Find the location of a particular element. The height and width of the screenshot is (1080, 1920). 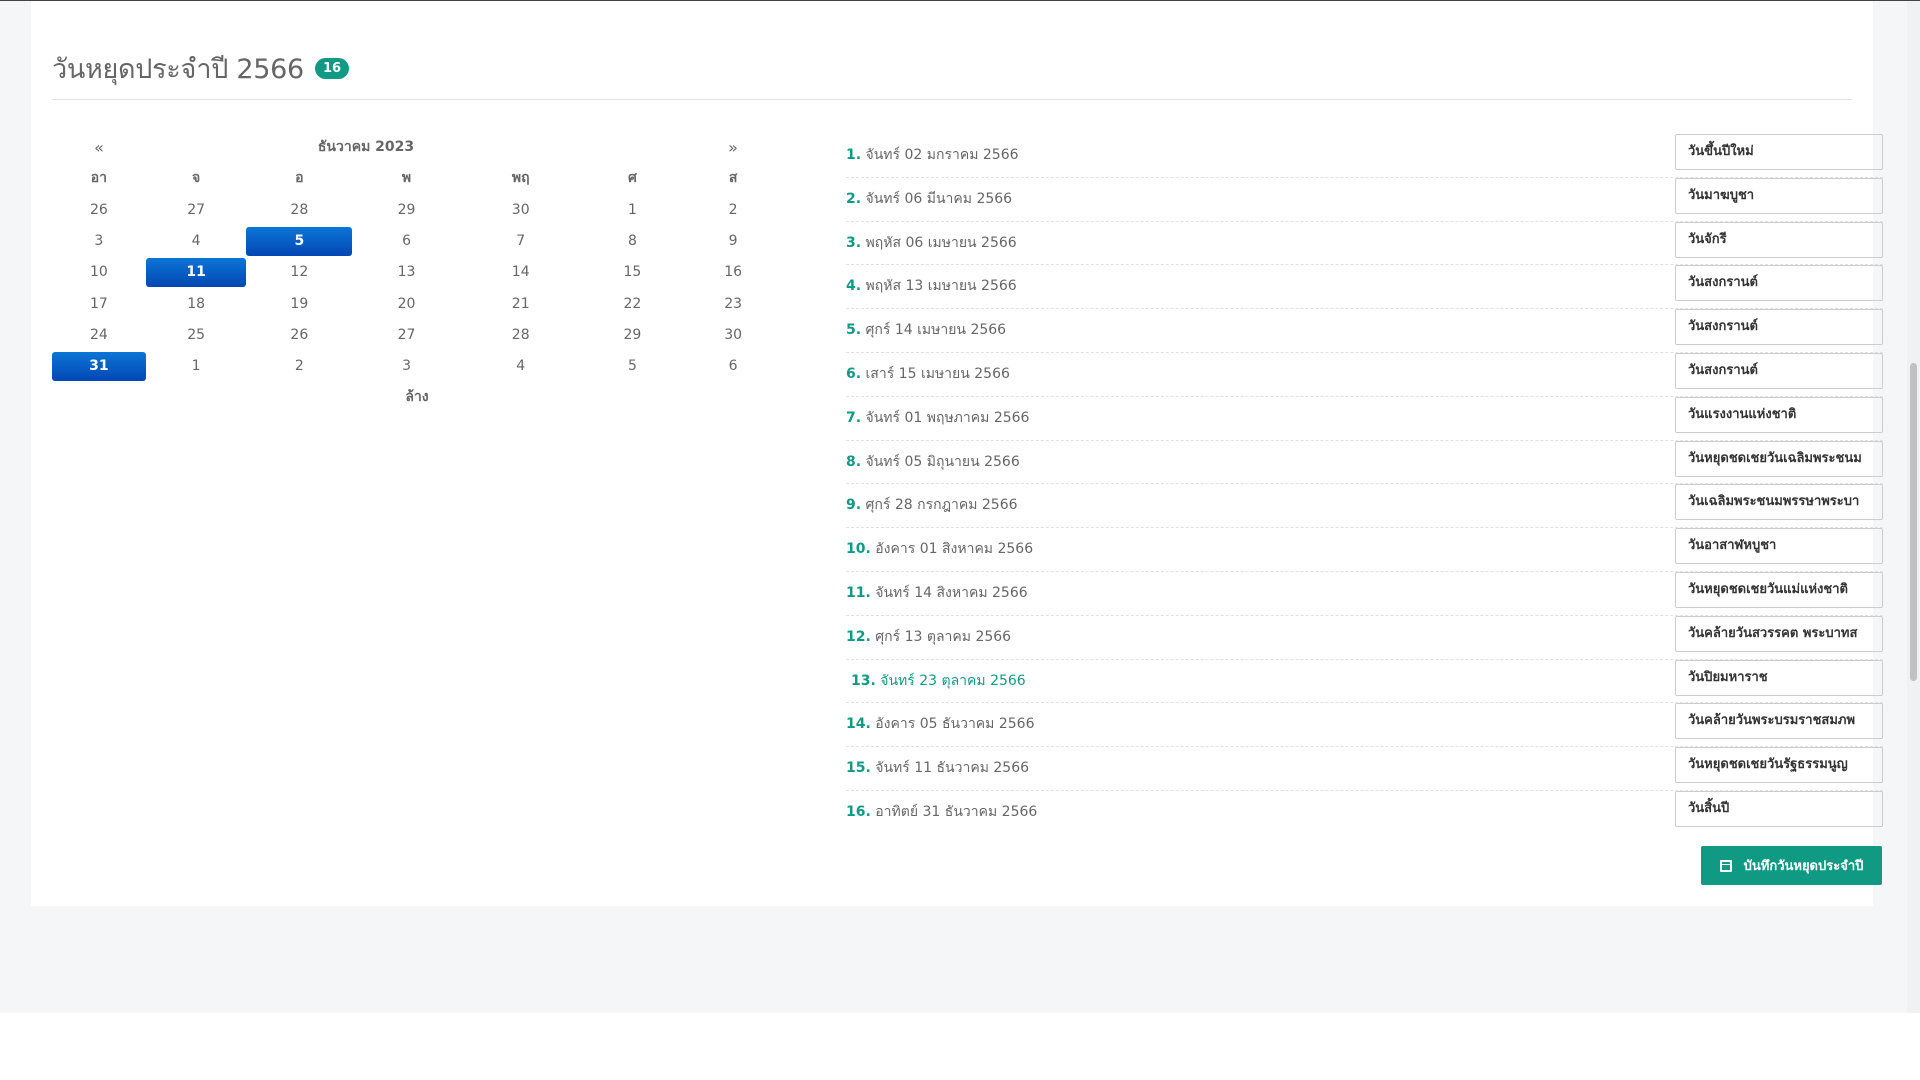

weekday-label: พ is located at coordinates (406, 178).